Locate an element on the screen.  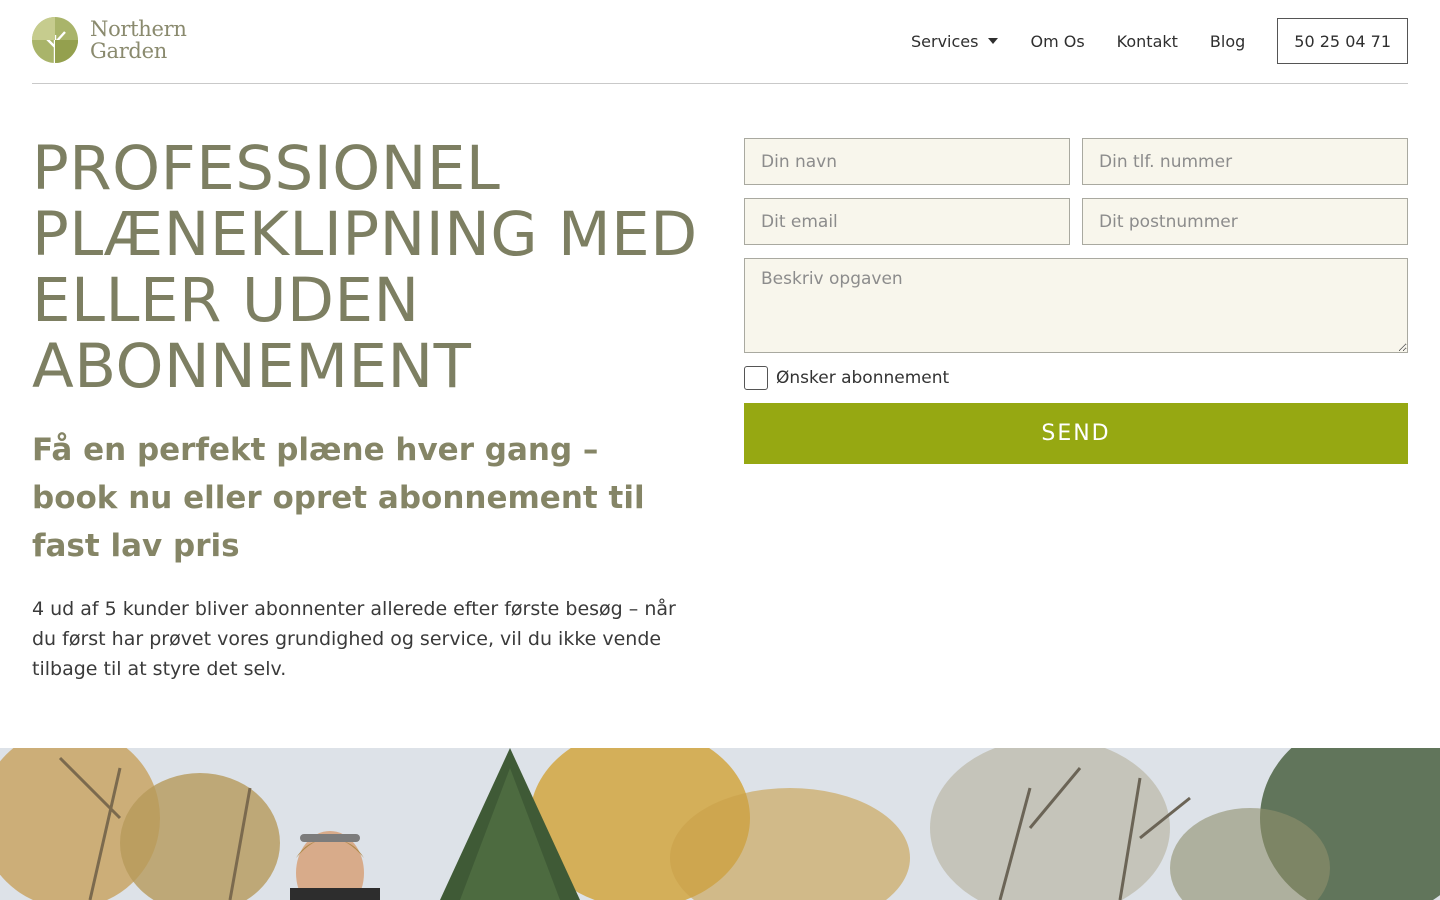
send-button: SEND is located at coordinates (1076, 433).